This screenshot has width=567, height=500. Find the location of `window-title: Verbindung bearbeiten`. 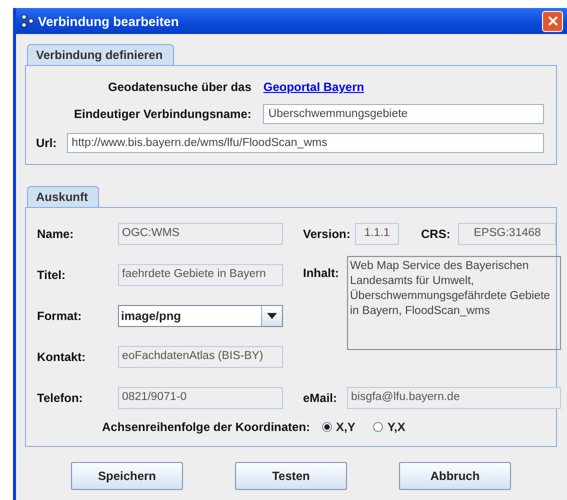

window-title: Verbindung bearbeiten is located at coordinates (109, 21).